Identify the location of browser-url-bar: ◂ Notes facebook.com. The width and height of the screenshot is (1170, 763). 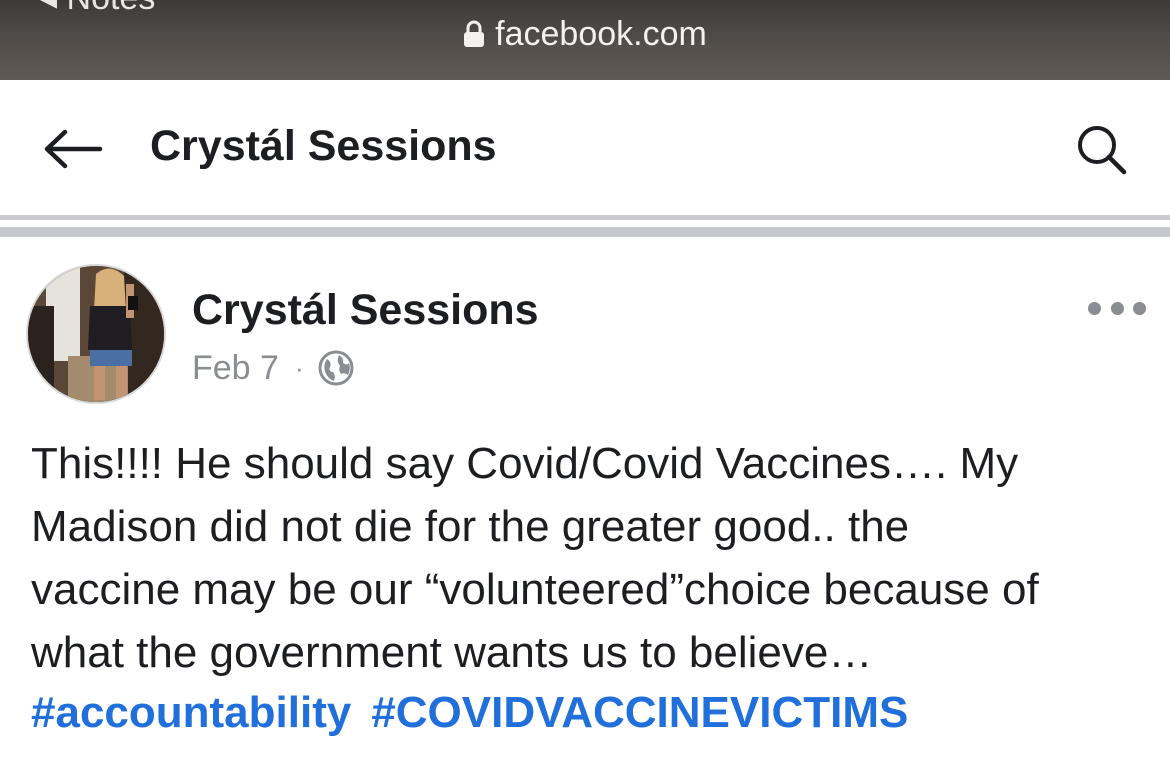
(585, 40).